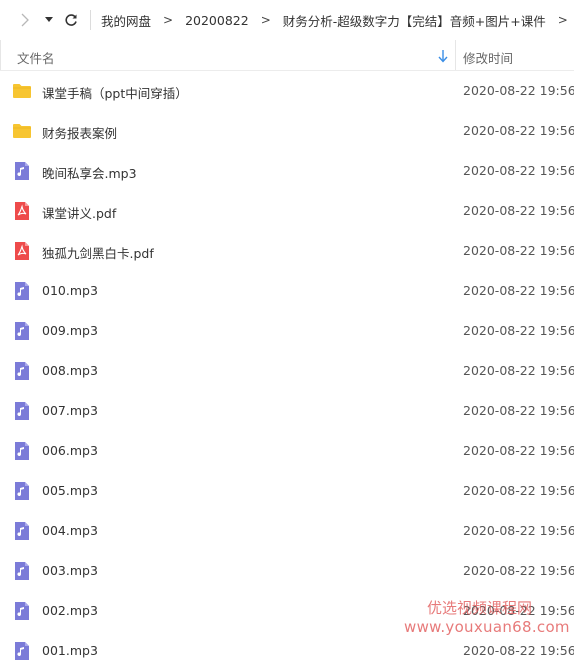 The height and width of the screenshot is (672, 574). I want to click on file-name: 004.mp3, so click(70, 530).